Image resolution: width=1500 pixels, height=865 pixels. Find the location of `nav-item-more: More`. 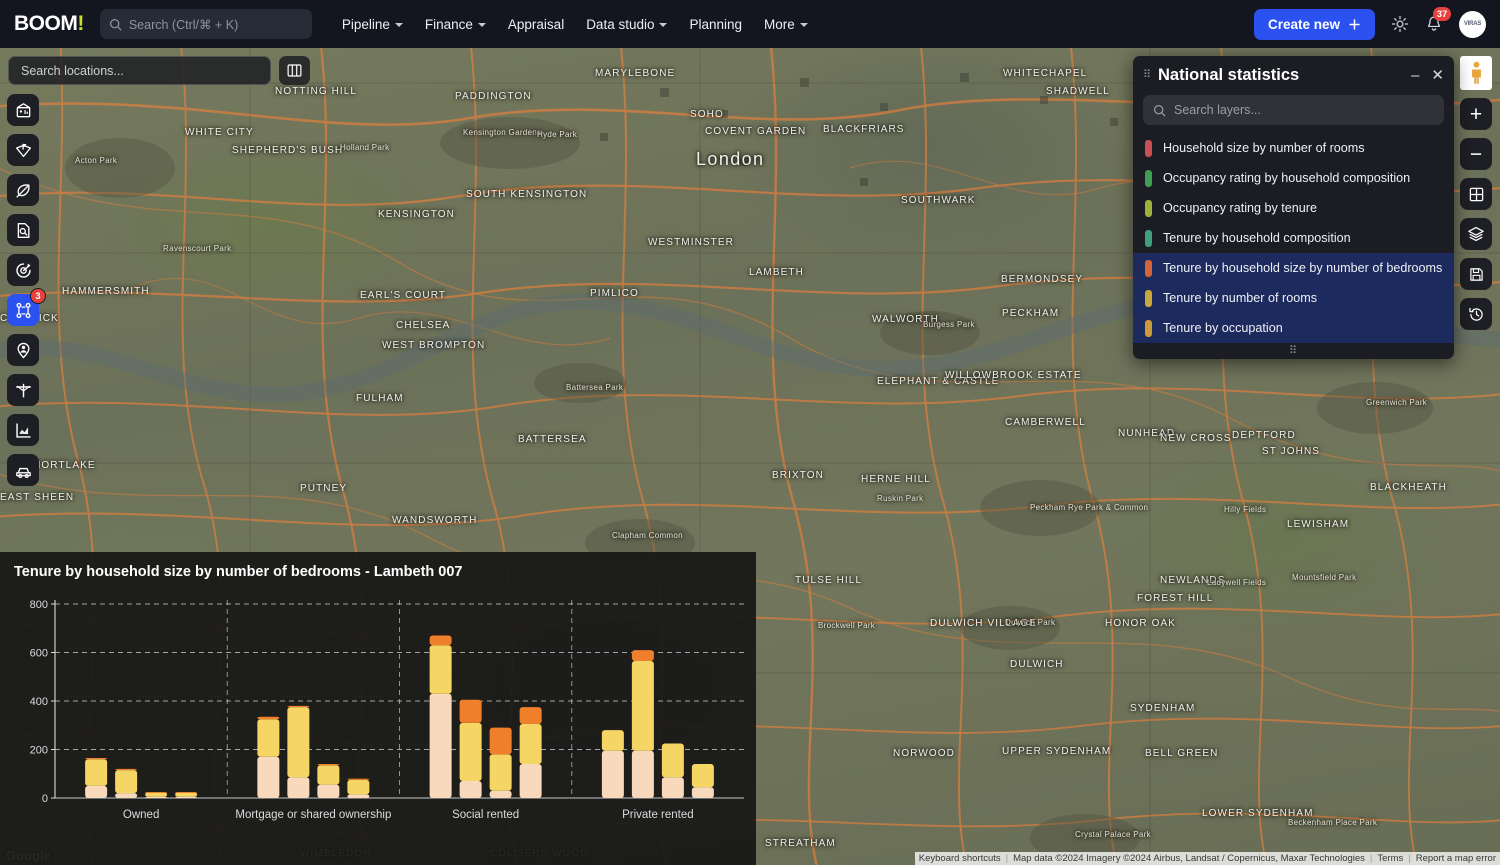

nav-item-more: More is located at coordinates (786, 24).